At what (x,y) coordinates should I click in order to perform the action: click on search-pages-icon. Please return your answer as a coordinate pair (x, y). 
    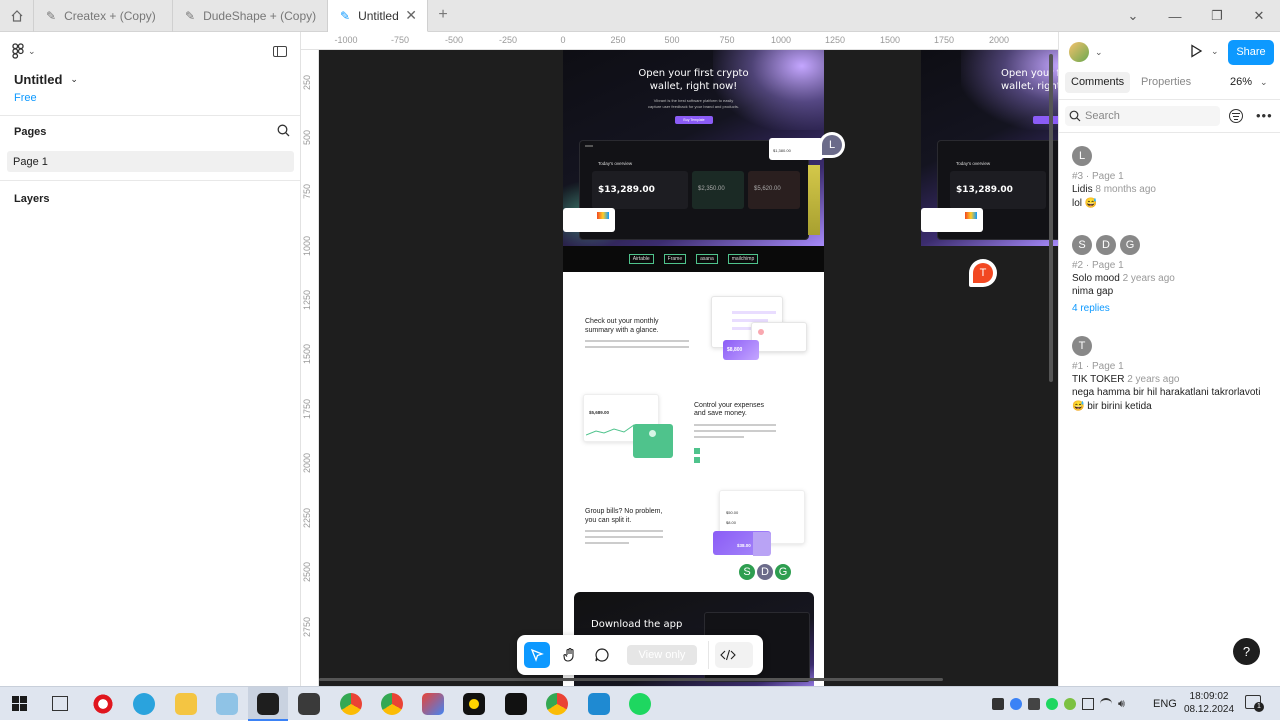
    Looking at the image, I should click on (283, 130).